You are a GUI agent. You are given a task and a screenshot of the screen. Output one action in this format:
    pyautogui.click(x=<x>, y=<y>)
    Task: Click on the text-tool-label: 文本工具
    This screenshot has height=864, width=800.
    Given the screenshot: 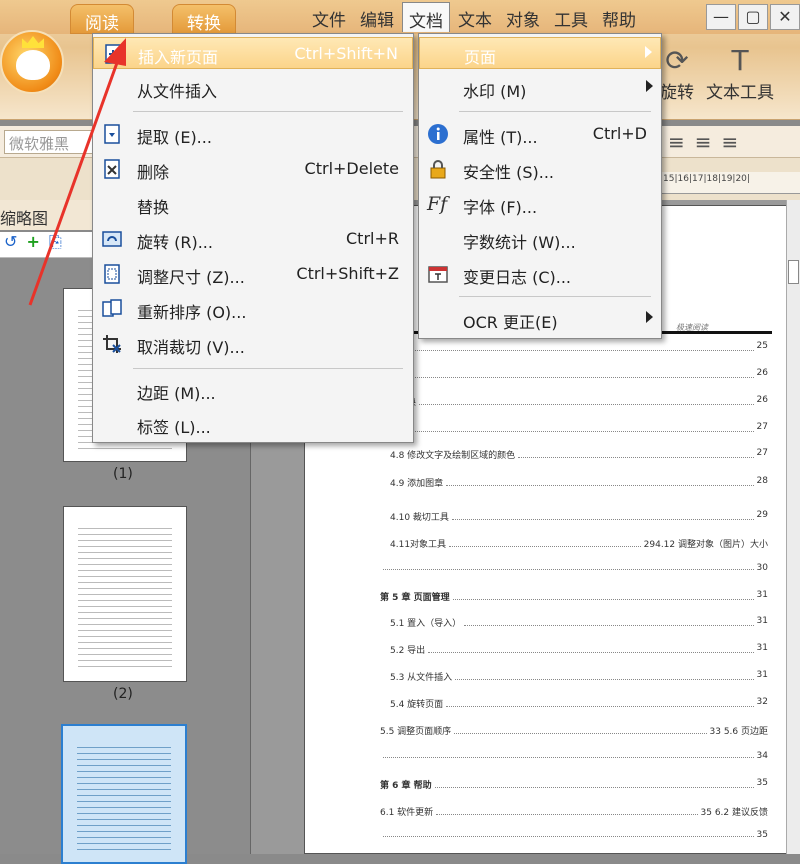 What is the action you would take?
    pyautogui.click(x=740, y=93)
    